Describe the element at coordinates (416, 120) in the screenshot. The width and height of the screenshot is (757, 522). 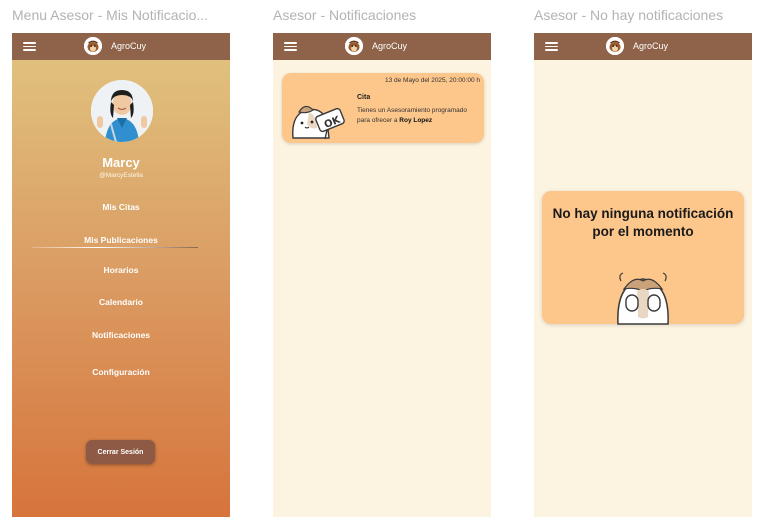
I see `notification-person: Roy Lopez` at that location.